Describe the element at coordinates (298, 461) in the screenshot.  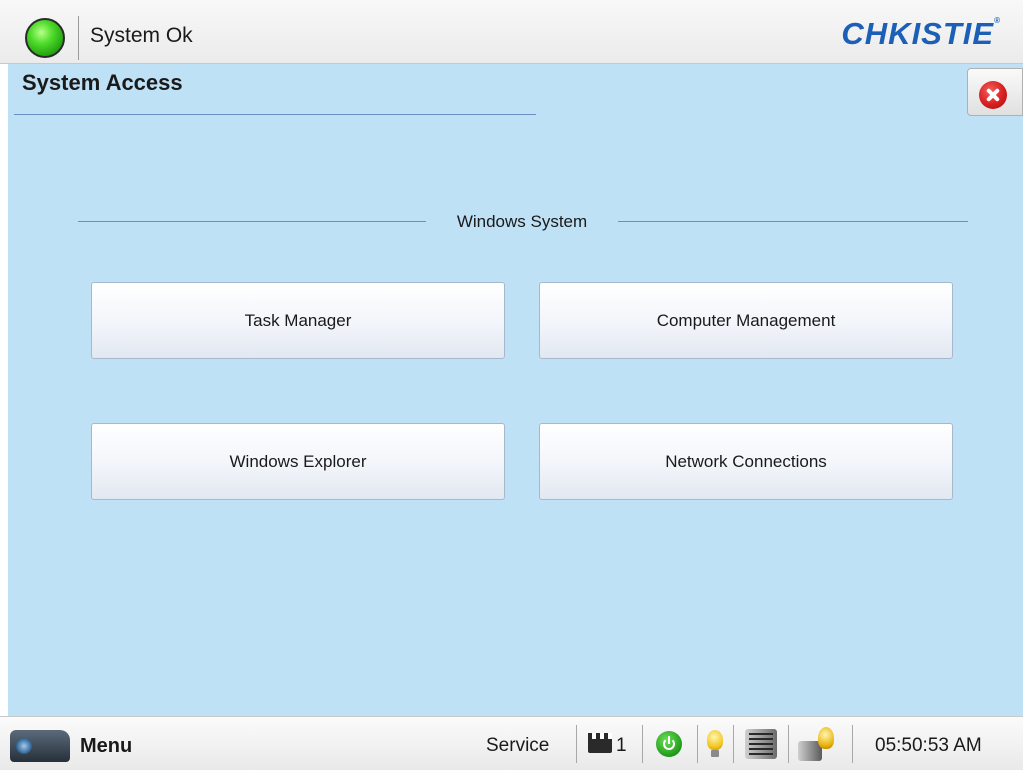
I see `windows-explorer-button: Windows Explorer` at that location.